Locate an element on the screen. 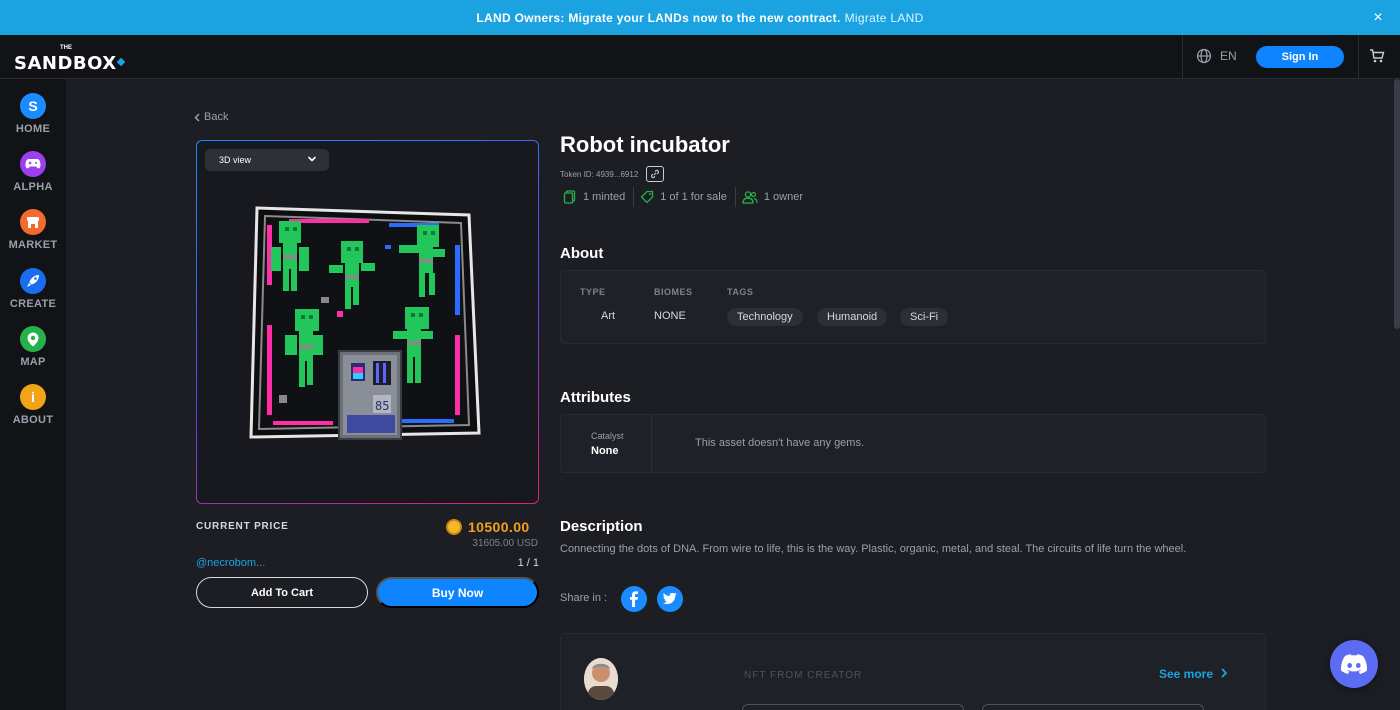 This screenshot has height=710, width=1400. price-usd: 31605.00 USD is located at coordinates (505, 543).